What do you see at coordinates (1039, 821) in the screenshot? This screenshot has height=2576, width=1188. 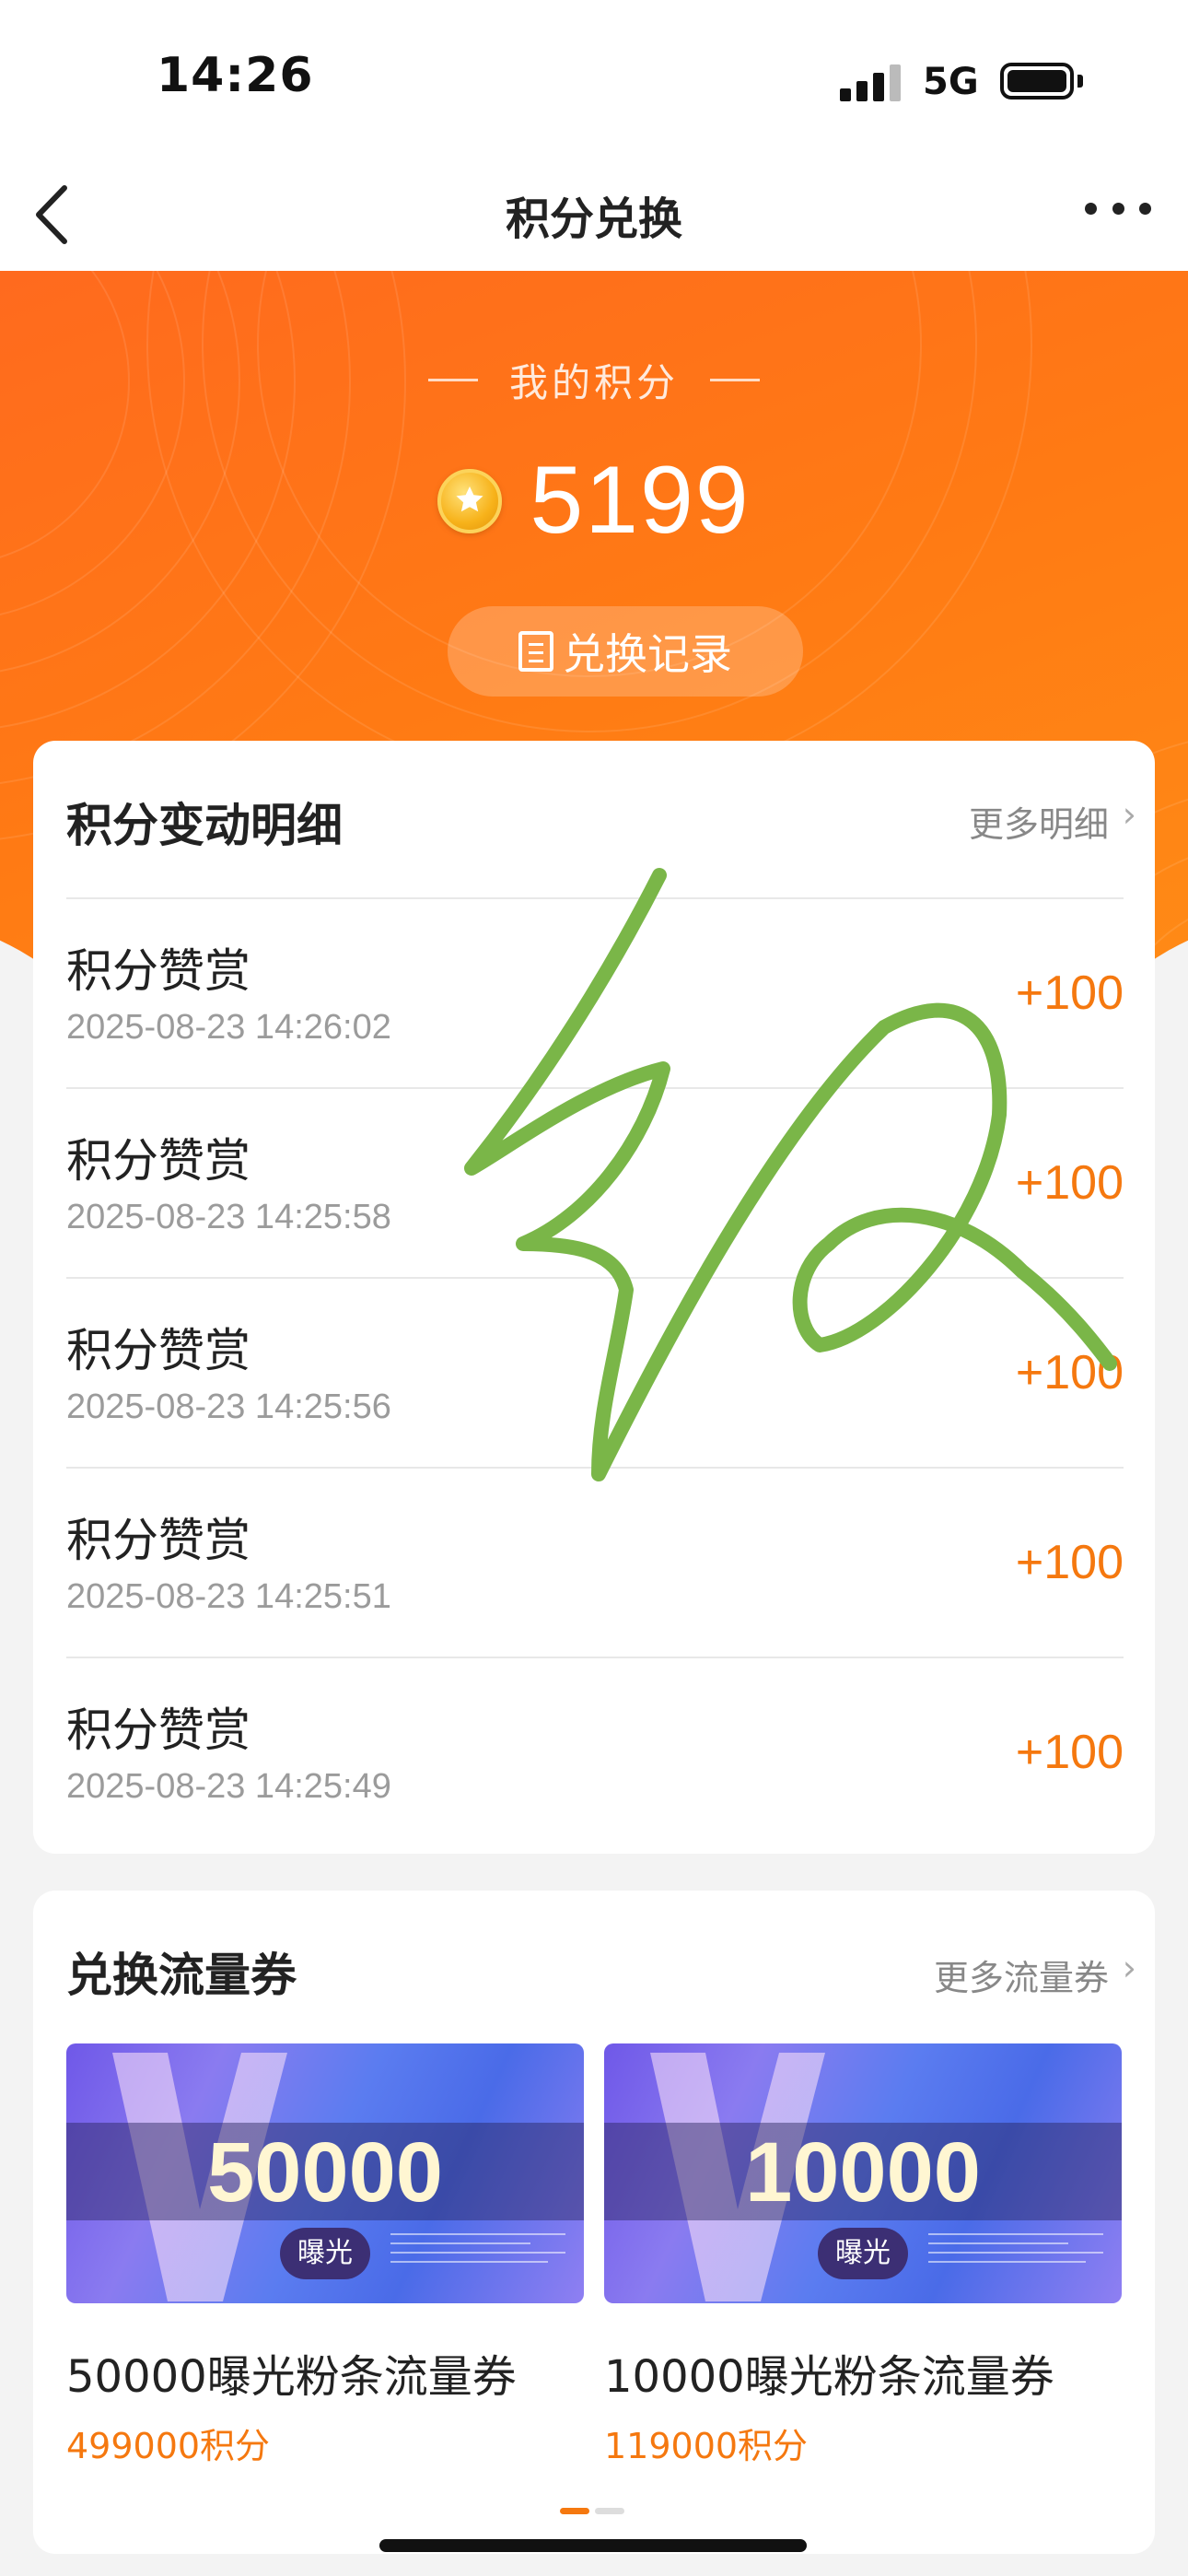 I see `more-records-link: 更多明细` at bounding box center [1039, 821].